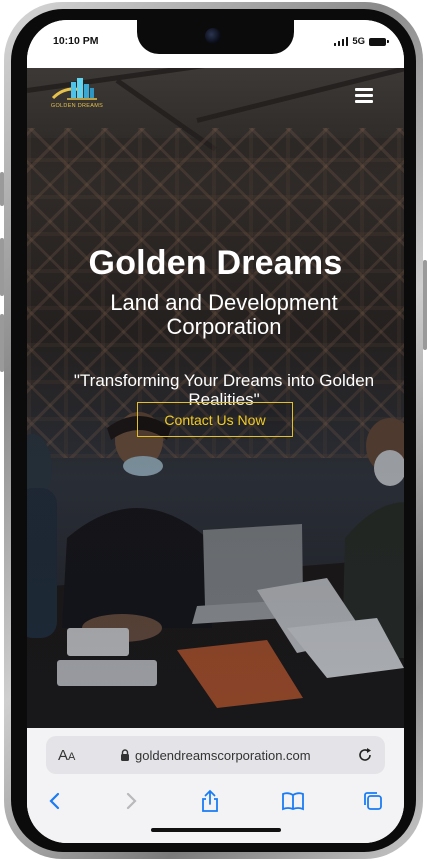 The width and height of the screenshot is (427, 861). What do you see at coordinates (223, 755) in the screenshot?
I see `url-text: goldendreamscorporation.com` at bounding box center [223, 755].